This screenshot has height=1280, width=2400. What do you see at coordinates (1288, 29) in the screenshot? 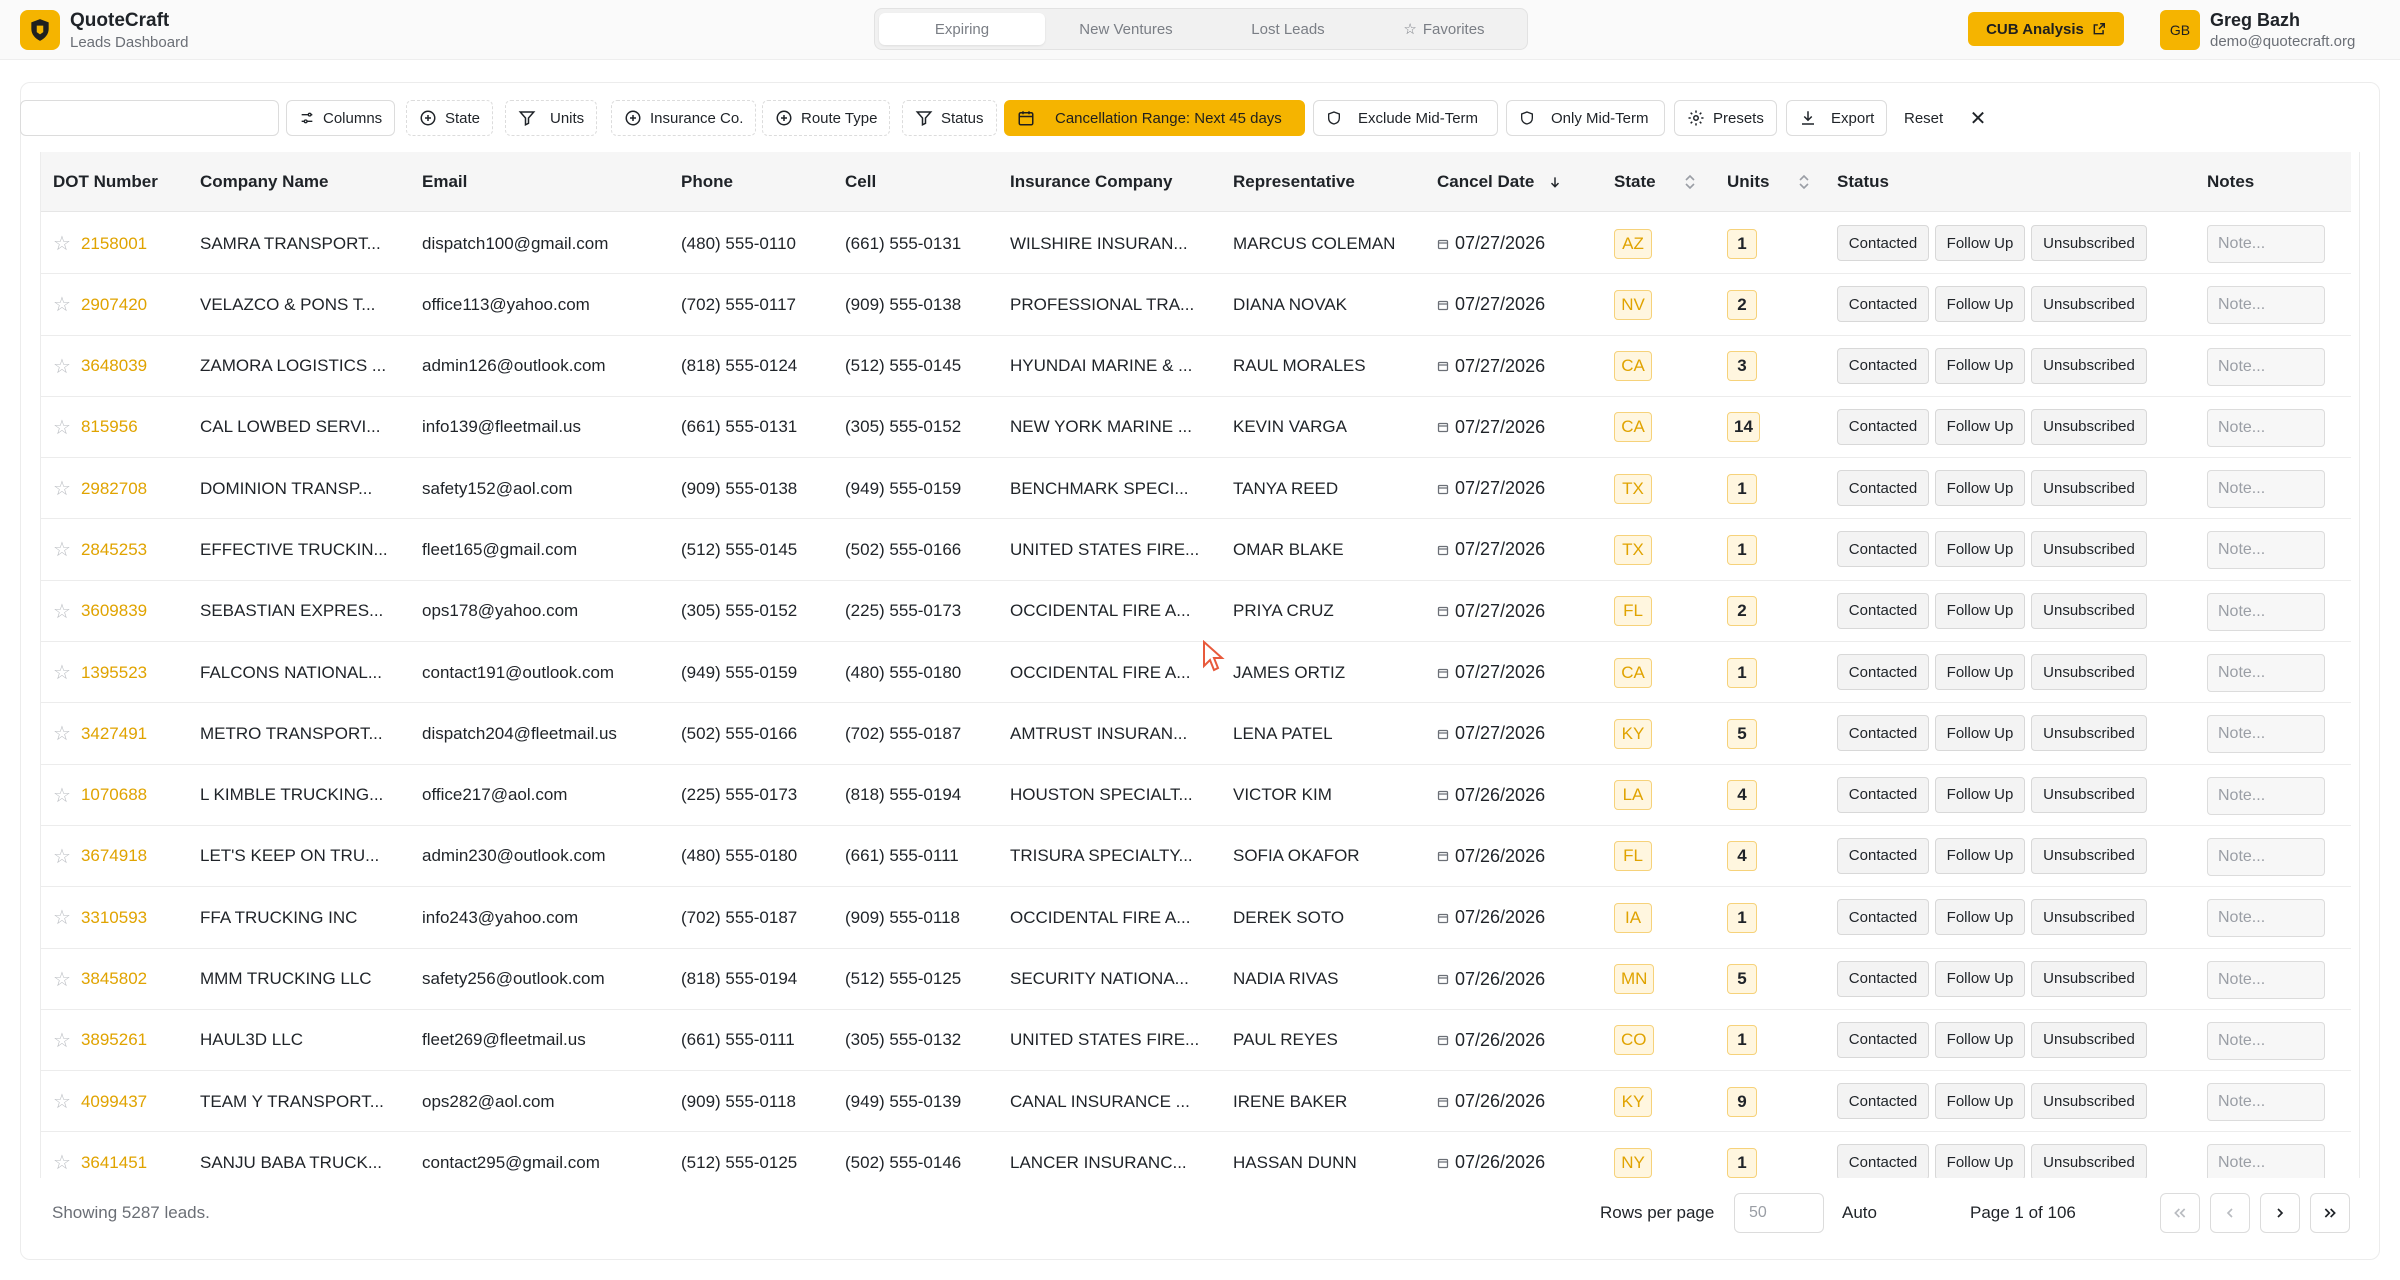
I see `tab-lost-leads: Lost Leads` at bounding box center [1288, 29].